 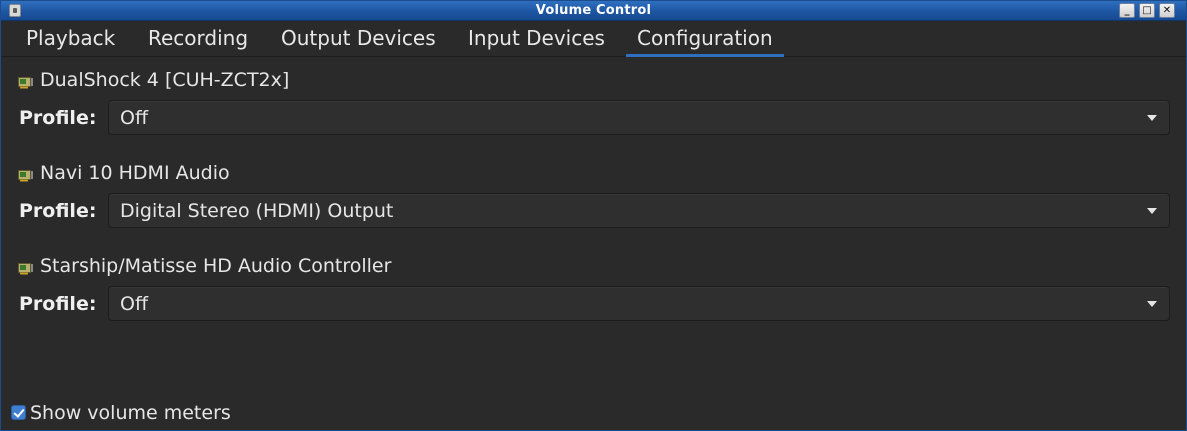 What do you see at coordinates (536, 39) in the screenshot?
I see `tab-input-devices: Input Devices` at bounding box center [536, 39].